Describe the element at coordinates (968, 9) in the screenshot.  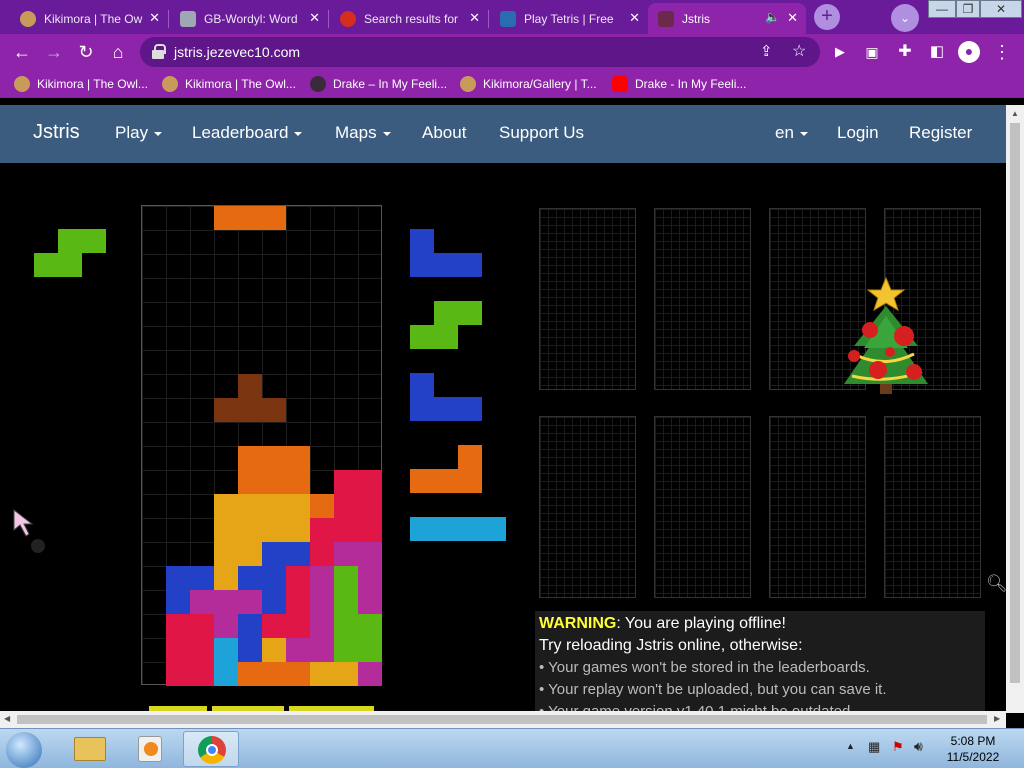
I see `maximize-button: ❐` at that location.